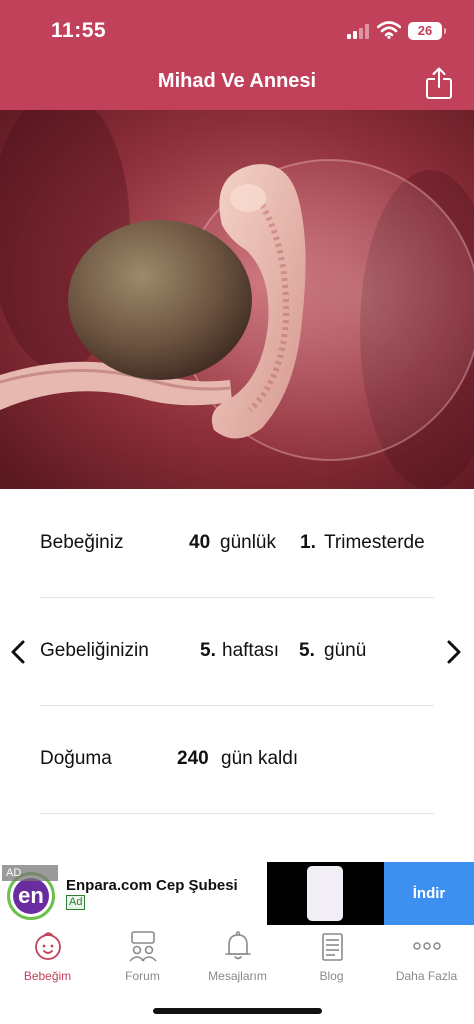 The width and height of the screenshot is (474, 1024). Describe the element at coordinates (453, 652) in the screenshot. I see `next-day-button` at that location.